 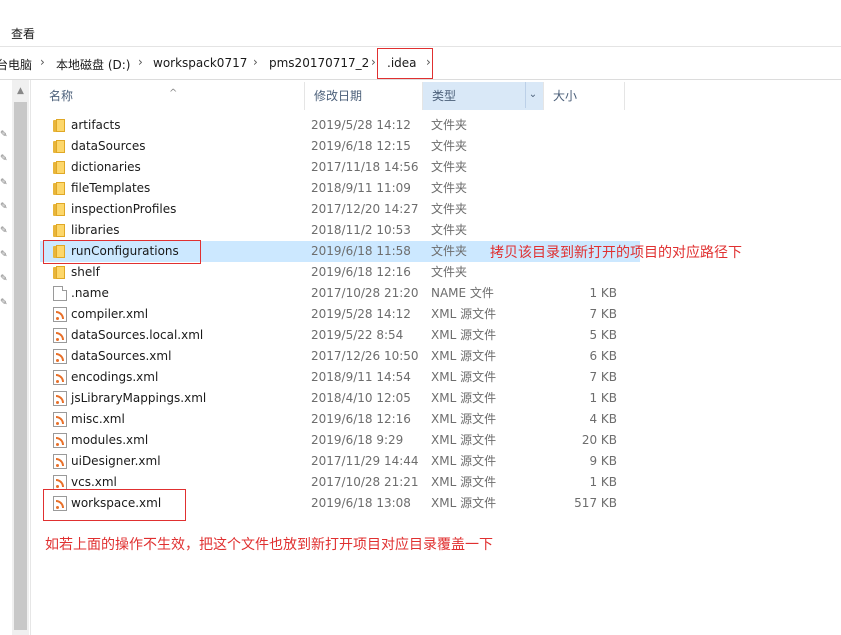 What do you see at coordinates (603, 314) in the screenshot?
I see `file-size: 7 KB` at bounding box center [603, 314].